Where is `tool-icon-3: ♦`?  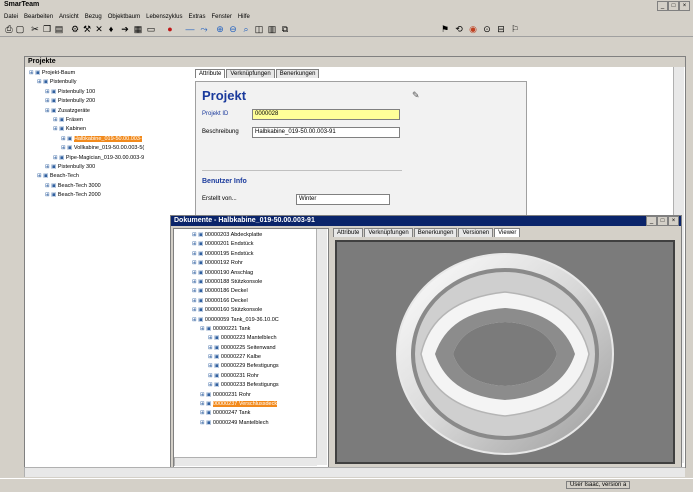
tool-icon-3: ♦ is located at coordinates (111, 29).